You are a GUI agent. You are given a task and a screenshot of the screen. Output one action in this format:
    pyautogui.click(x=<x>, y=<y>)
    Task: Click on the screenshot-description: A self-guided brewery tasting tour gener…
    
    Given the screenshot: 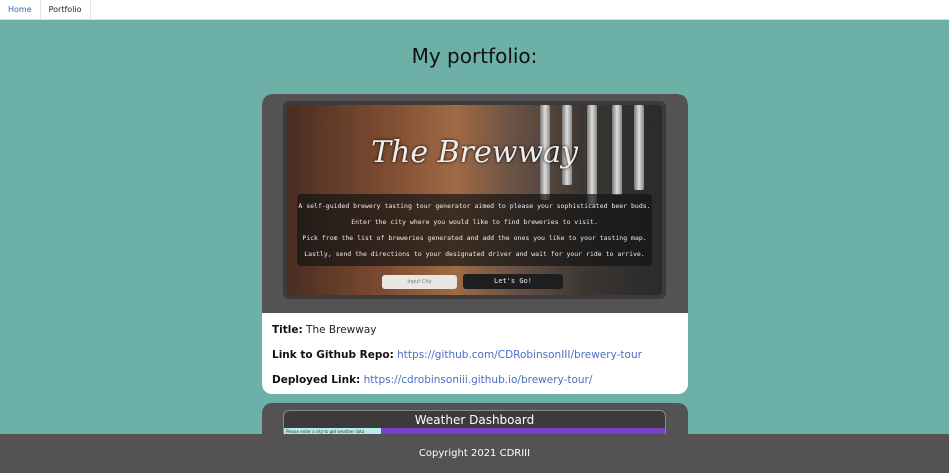 What is the action you would take?
    pyautogui.click(x=474, y=230)
    